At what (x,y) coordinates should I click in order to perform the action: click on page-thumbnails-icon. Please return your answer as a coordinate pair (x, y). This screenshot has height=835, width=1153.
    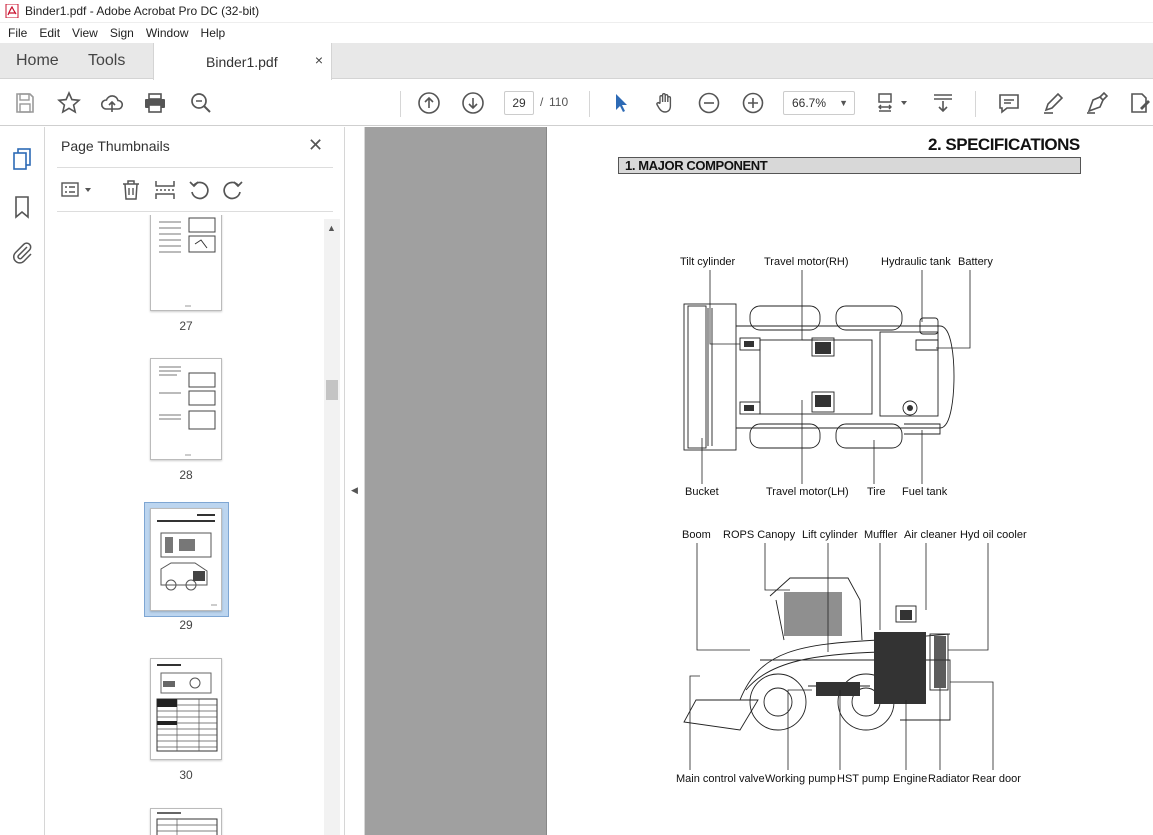
    Looking at the image, I should click on (22, 159).